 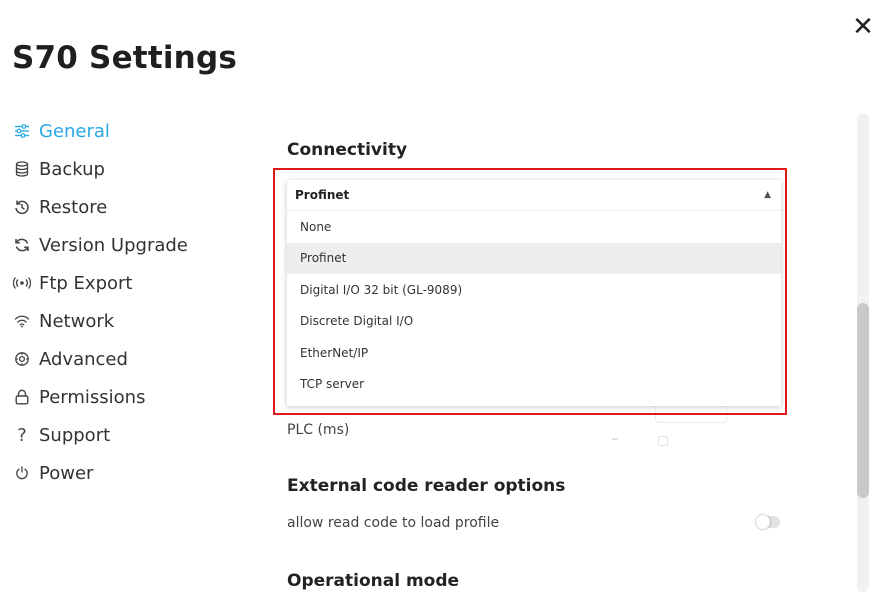 I want to click on sidebar-item-ftp-export: Ftp Export, so click(x=100, y=283).